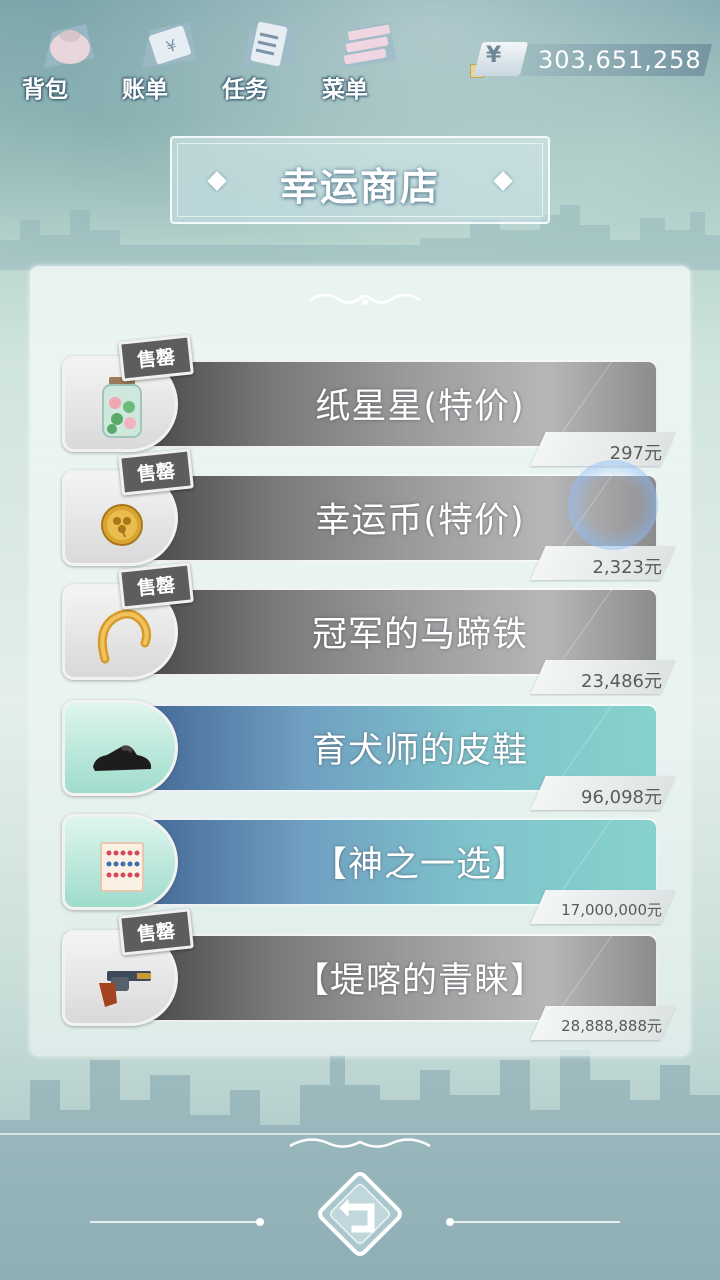 This screenshot has height=1280, width=720. Describe the element at coordinates (177, 1222) in the screenshot. I see `side-ornament-left` at that location.